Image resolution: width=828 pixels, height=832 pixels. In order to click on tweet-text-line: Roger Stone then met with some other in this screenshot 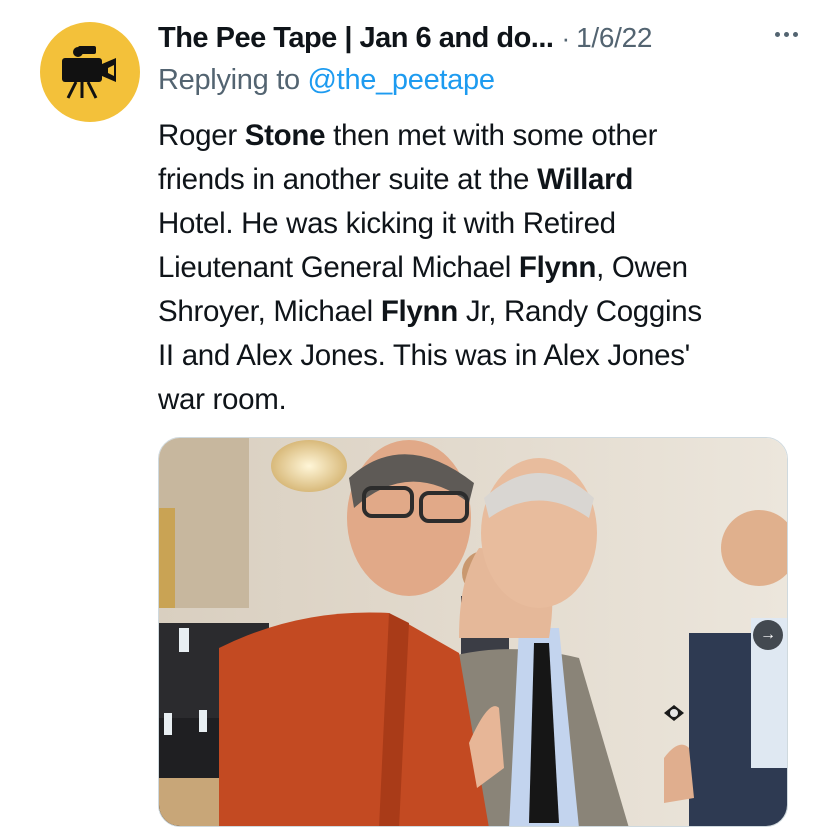, I will do `click(478, 136)`.